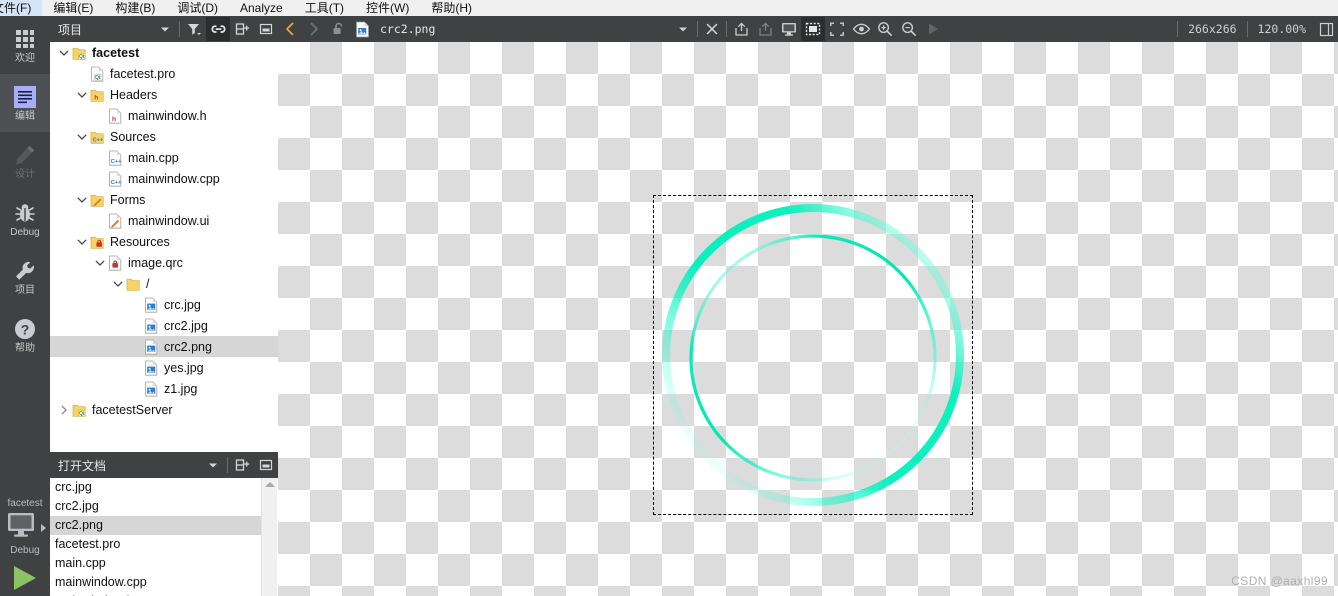 The width and height of the screenshot is (1338, 596). What do you see at coordinates (101, 29) in the screenshot?
I see `project-panel-title: 项目` at bounding box center [101, 29].